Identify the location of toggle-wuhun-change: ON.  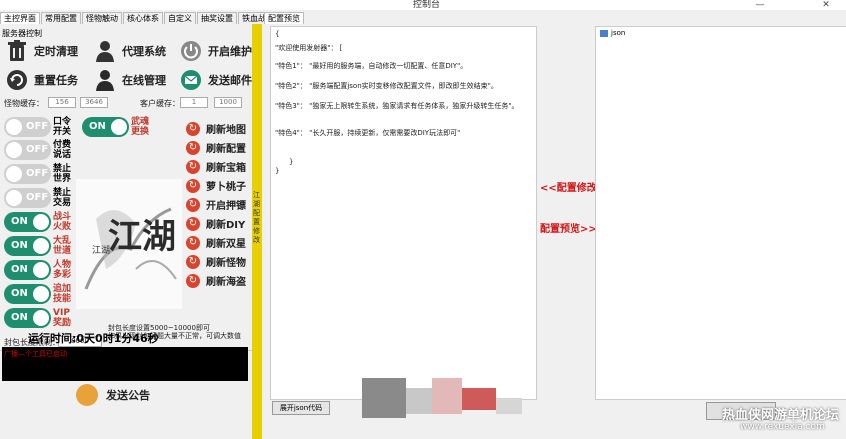
(105, 127).